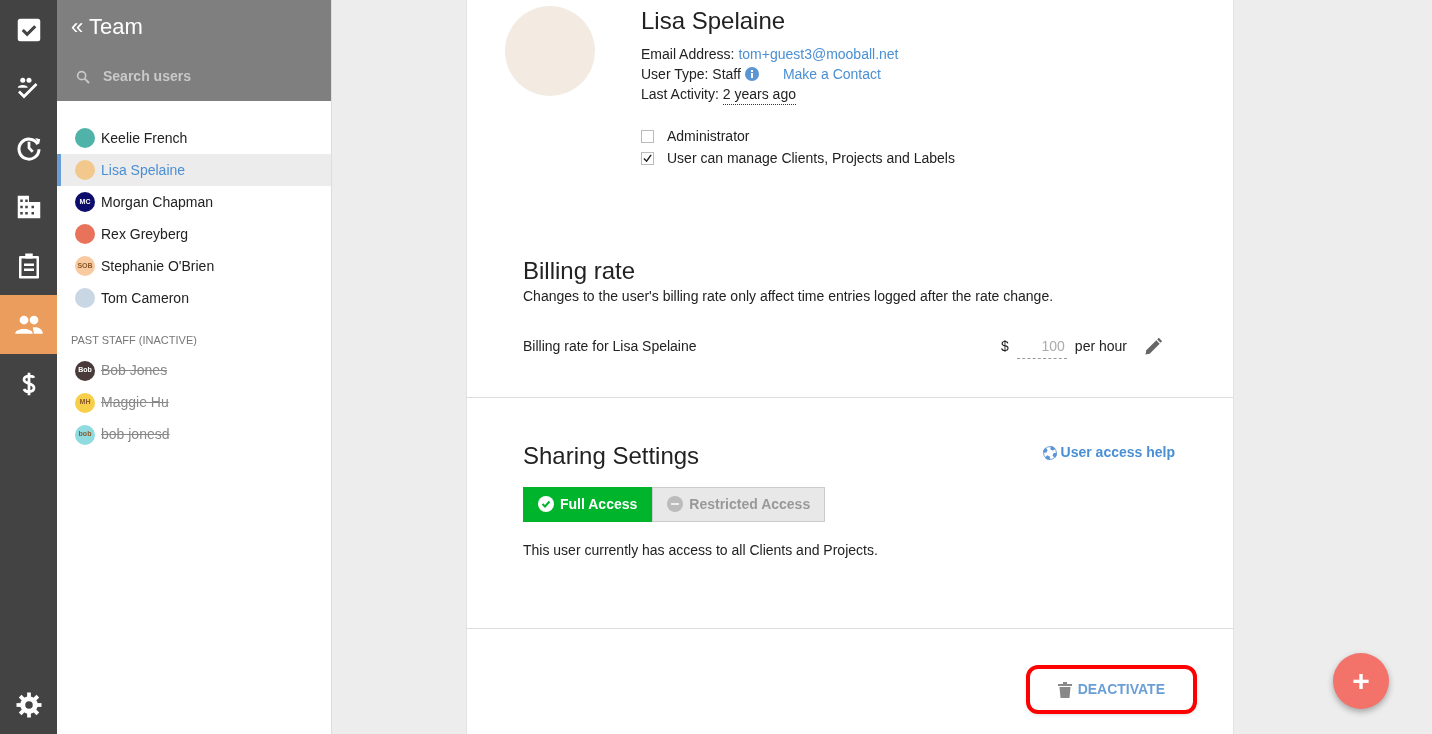  Describe the element at coordinates (134, 370) in the screenshot. I see `user-name: Bob Jones` at that location.